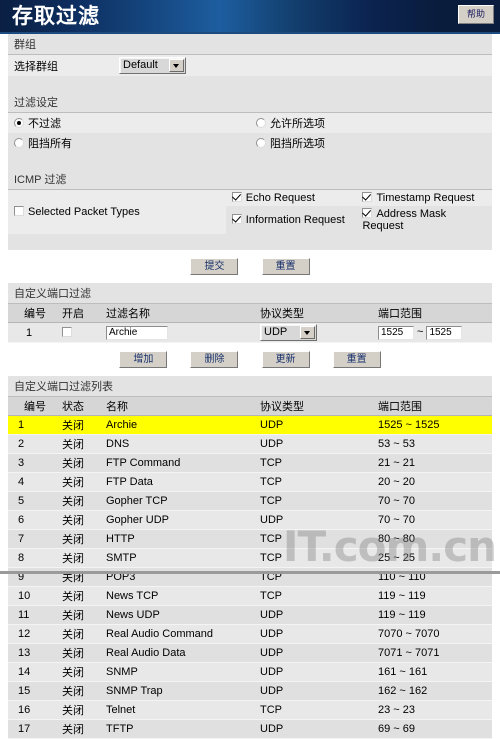 Image resolution: width=500 pixels, height=739 pixels. What do you see at coordinates (276, 332) in the screenshot?
I see `protocol-select-value: UDP` at bounding box center [276, 332].